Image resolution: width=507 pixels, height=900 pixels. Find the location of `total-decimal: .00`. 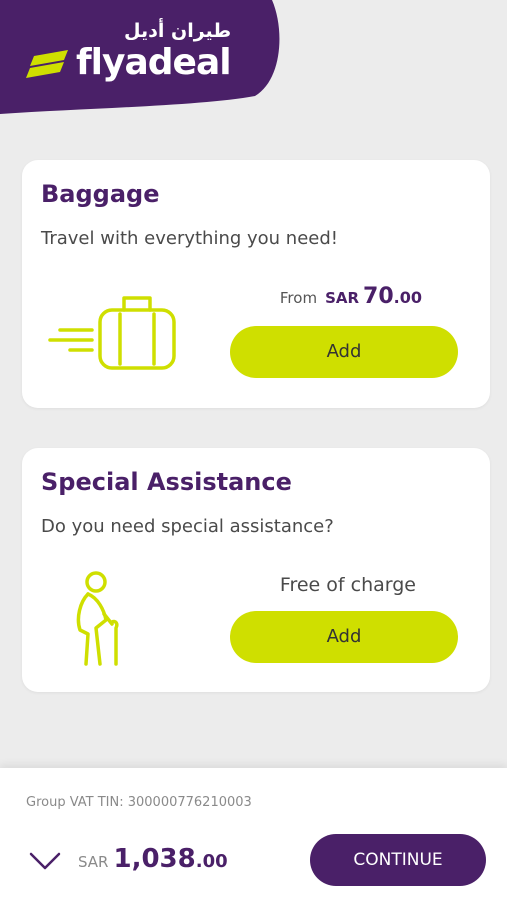

total-decimal: .00 is located at coordinates (211, 861).